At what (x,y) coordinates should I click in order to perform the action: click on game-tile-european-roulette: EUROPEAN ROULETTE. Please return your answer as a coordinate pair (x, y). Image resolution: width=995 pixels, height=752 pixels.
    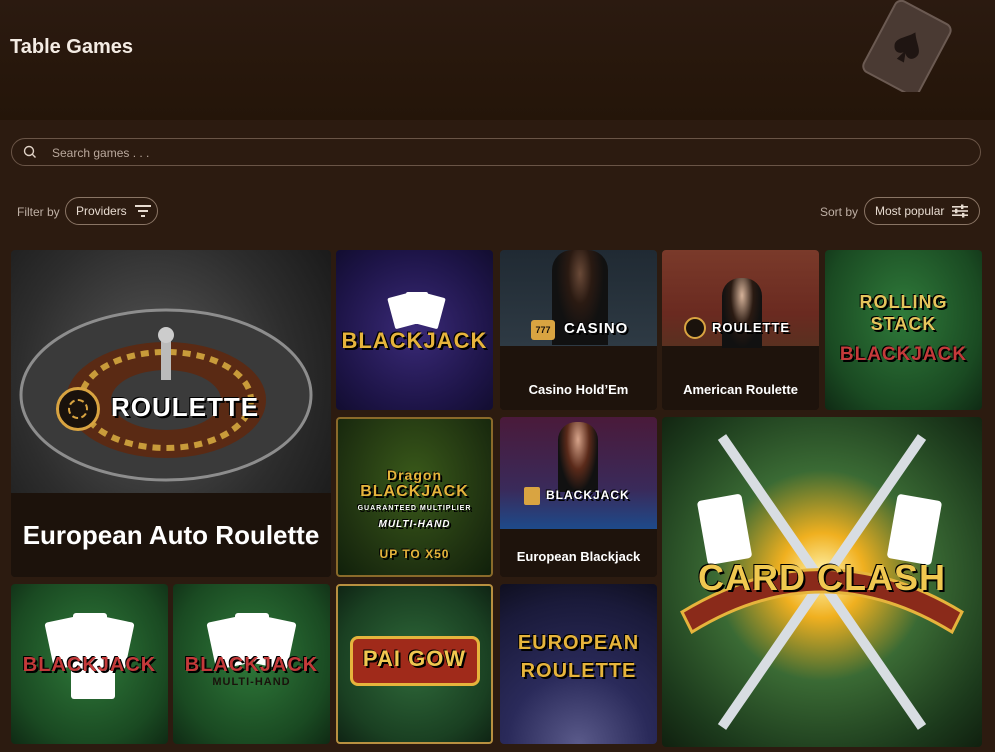
    Looking at the image, I should click on (578, 664).